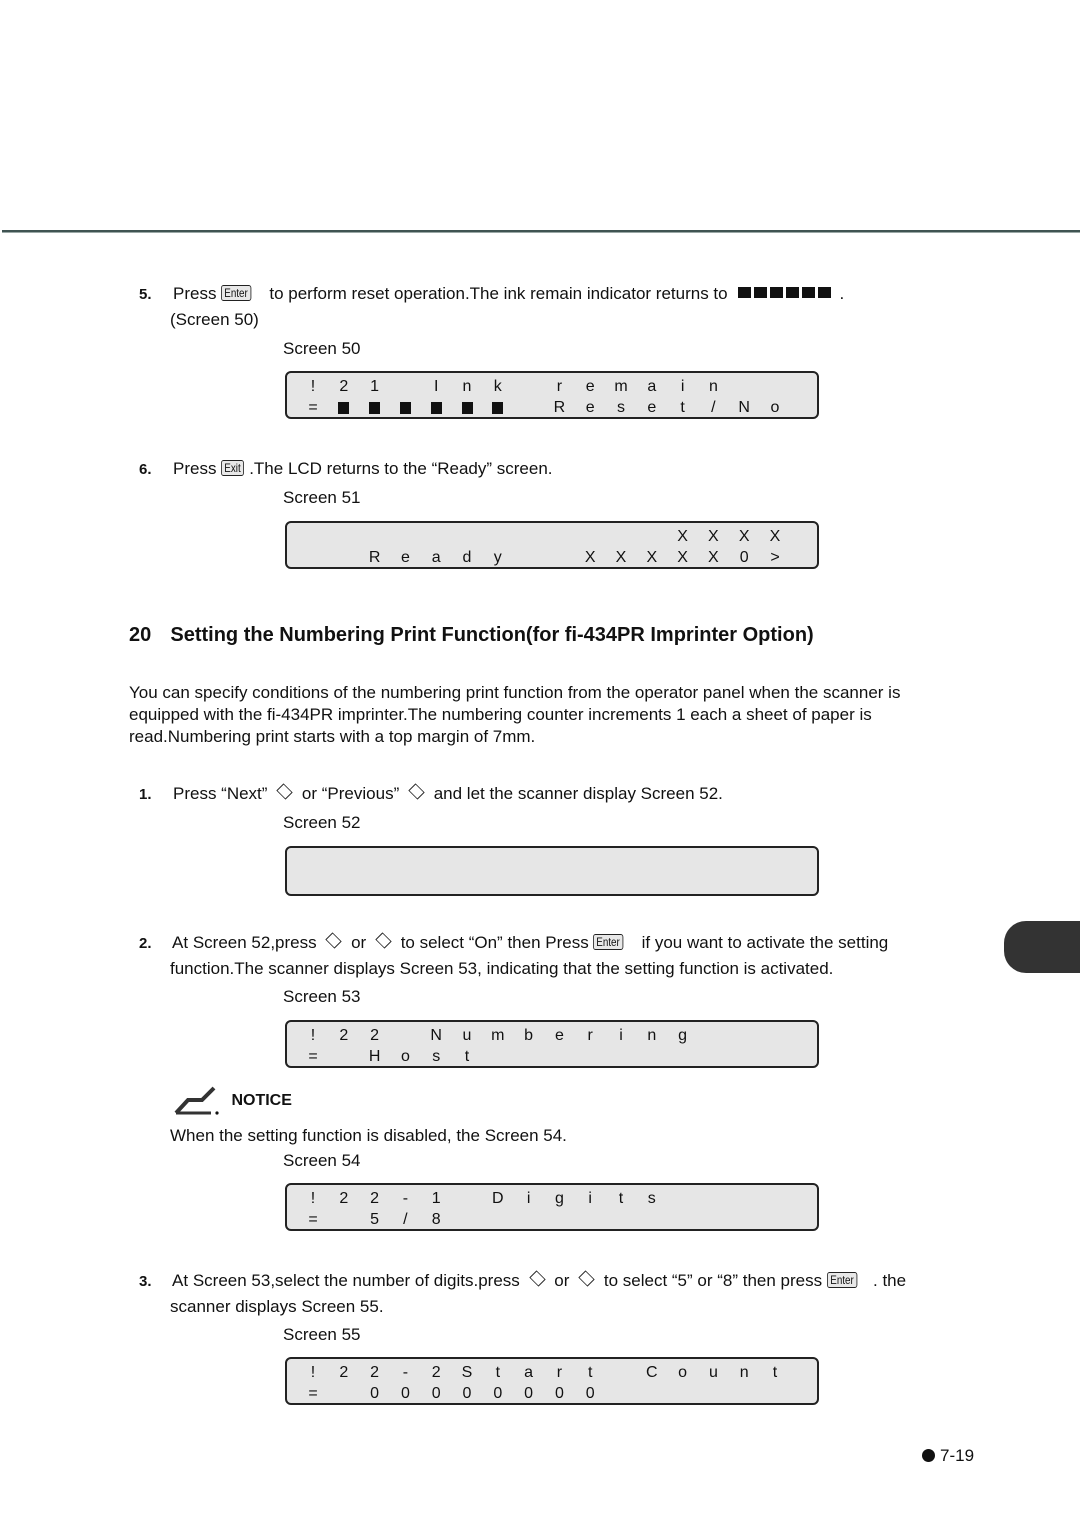 This screenshot has height=1528, width=1080. I want to click on lcd-screen-54: ! 2 2 - 1 Di g i t s = 5 / 8, so click(552, 1207).